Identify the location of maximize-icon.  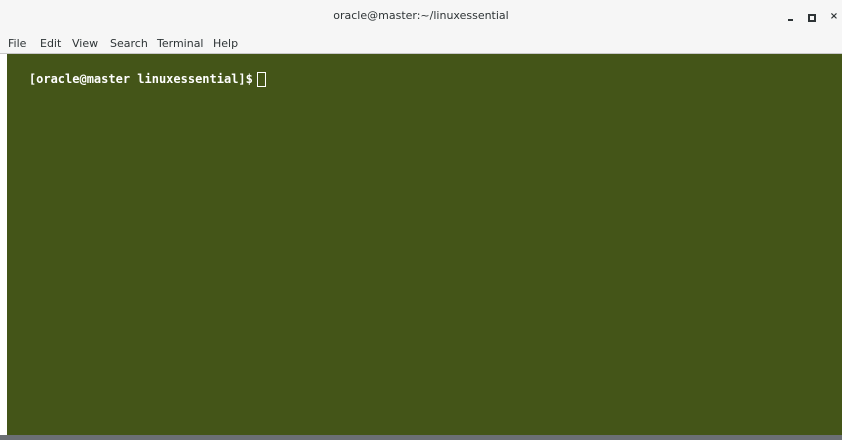
(812, 18).